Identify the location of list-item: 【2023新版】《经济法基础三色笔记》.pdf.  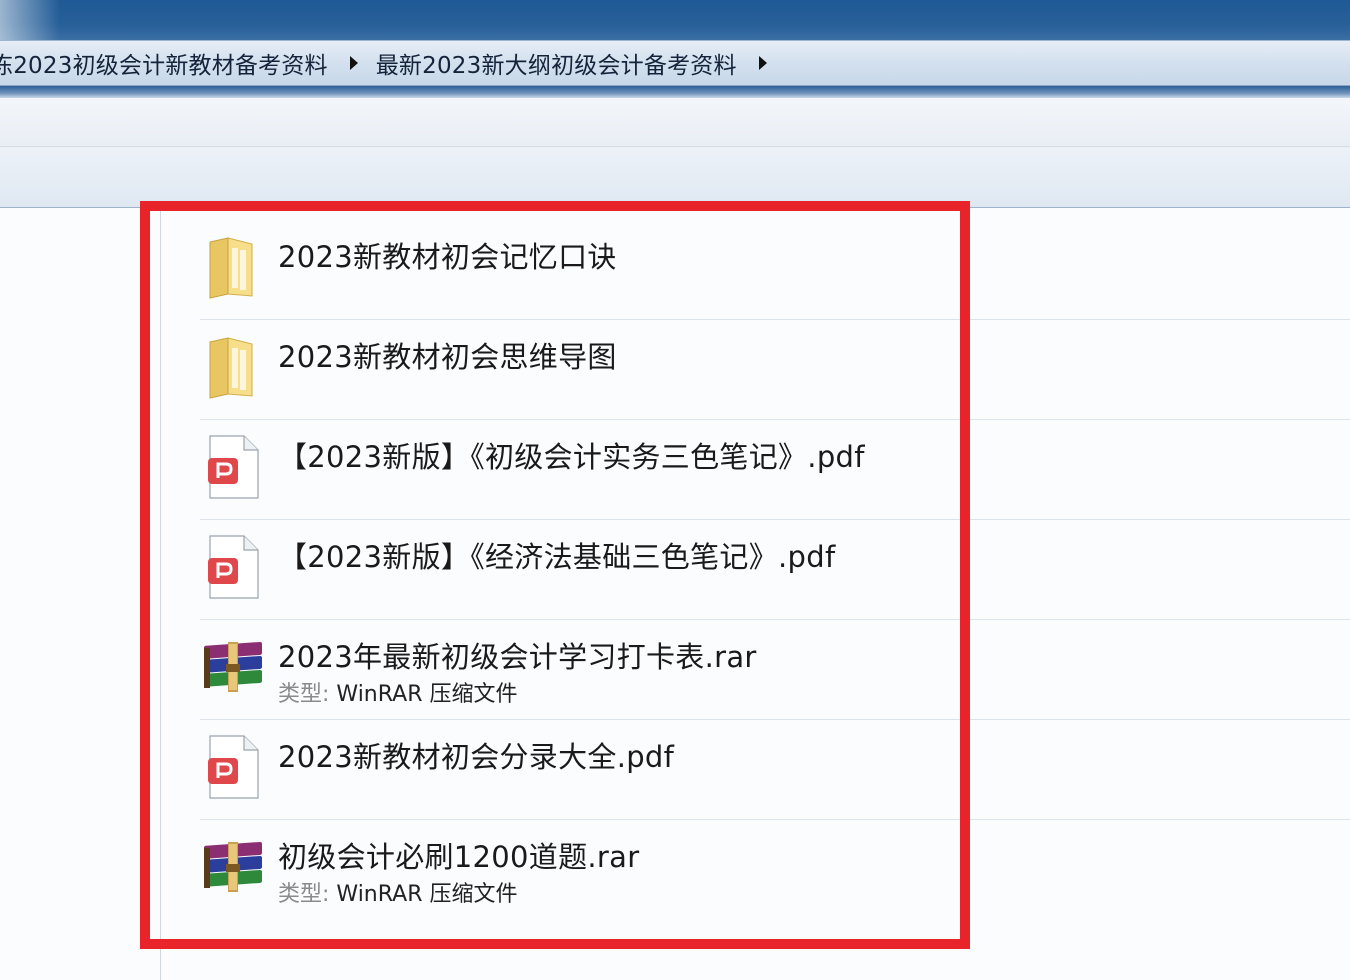
(775, 570).